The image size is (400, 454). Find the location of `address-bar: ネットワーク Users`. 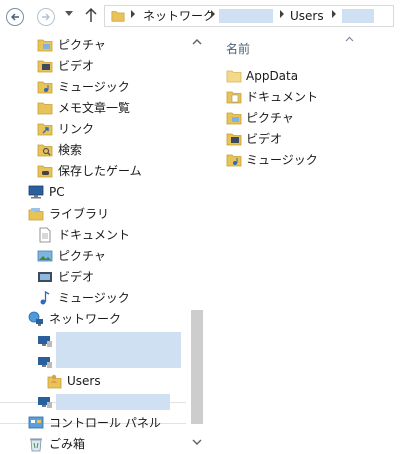

address-bar: ネットワーク Users is located at coordinates (249, 16).